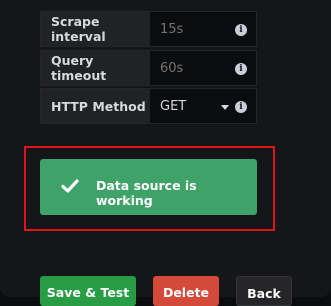 The image size is (331, 306). I want to click on scrape-interval-row: Scrape interval i, so click(148, 29).